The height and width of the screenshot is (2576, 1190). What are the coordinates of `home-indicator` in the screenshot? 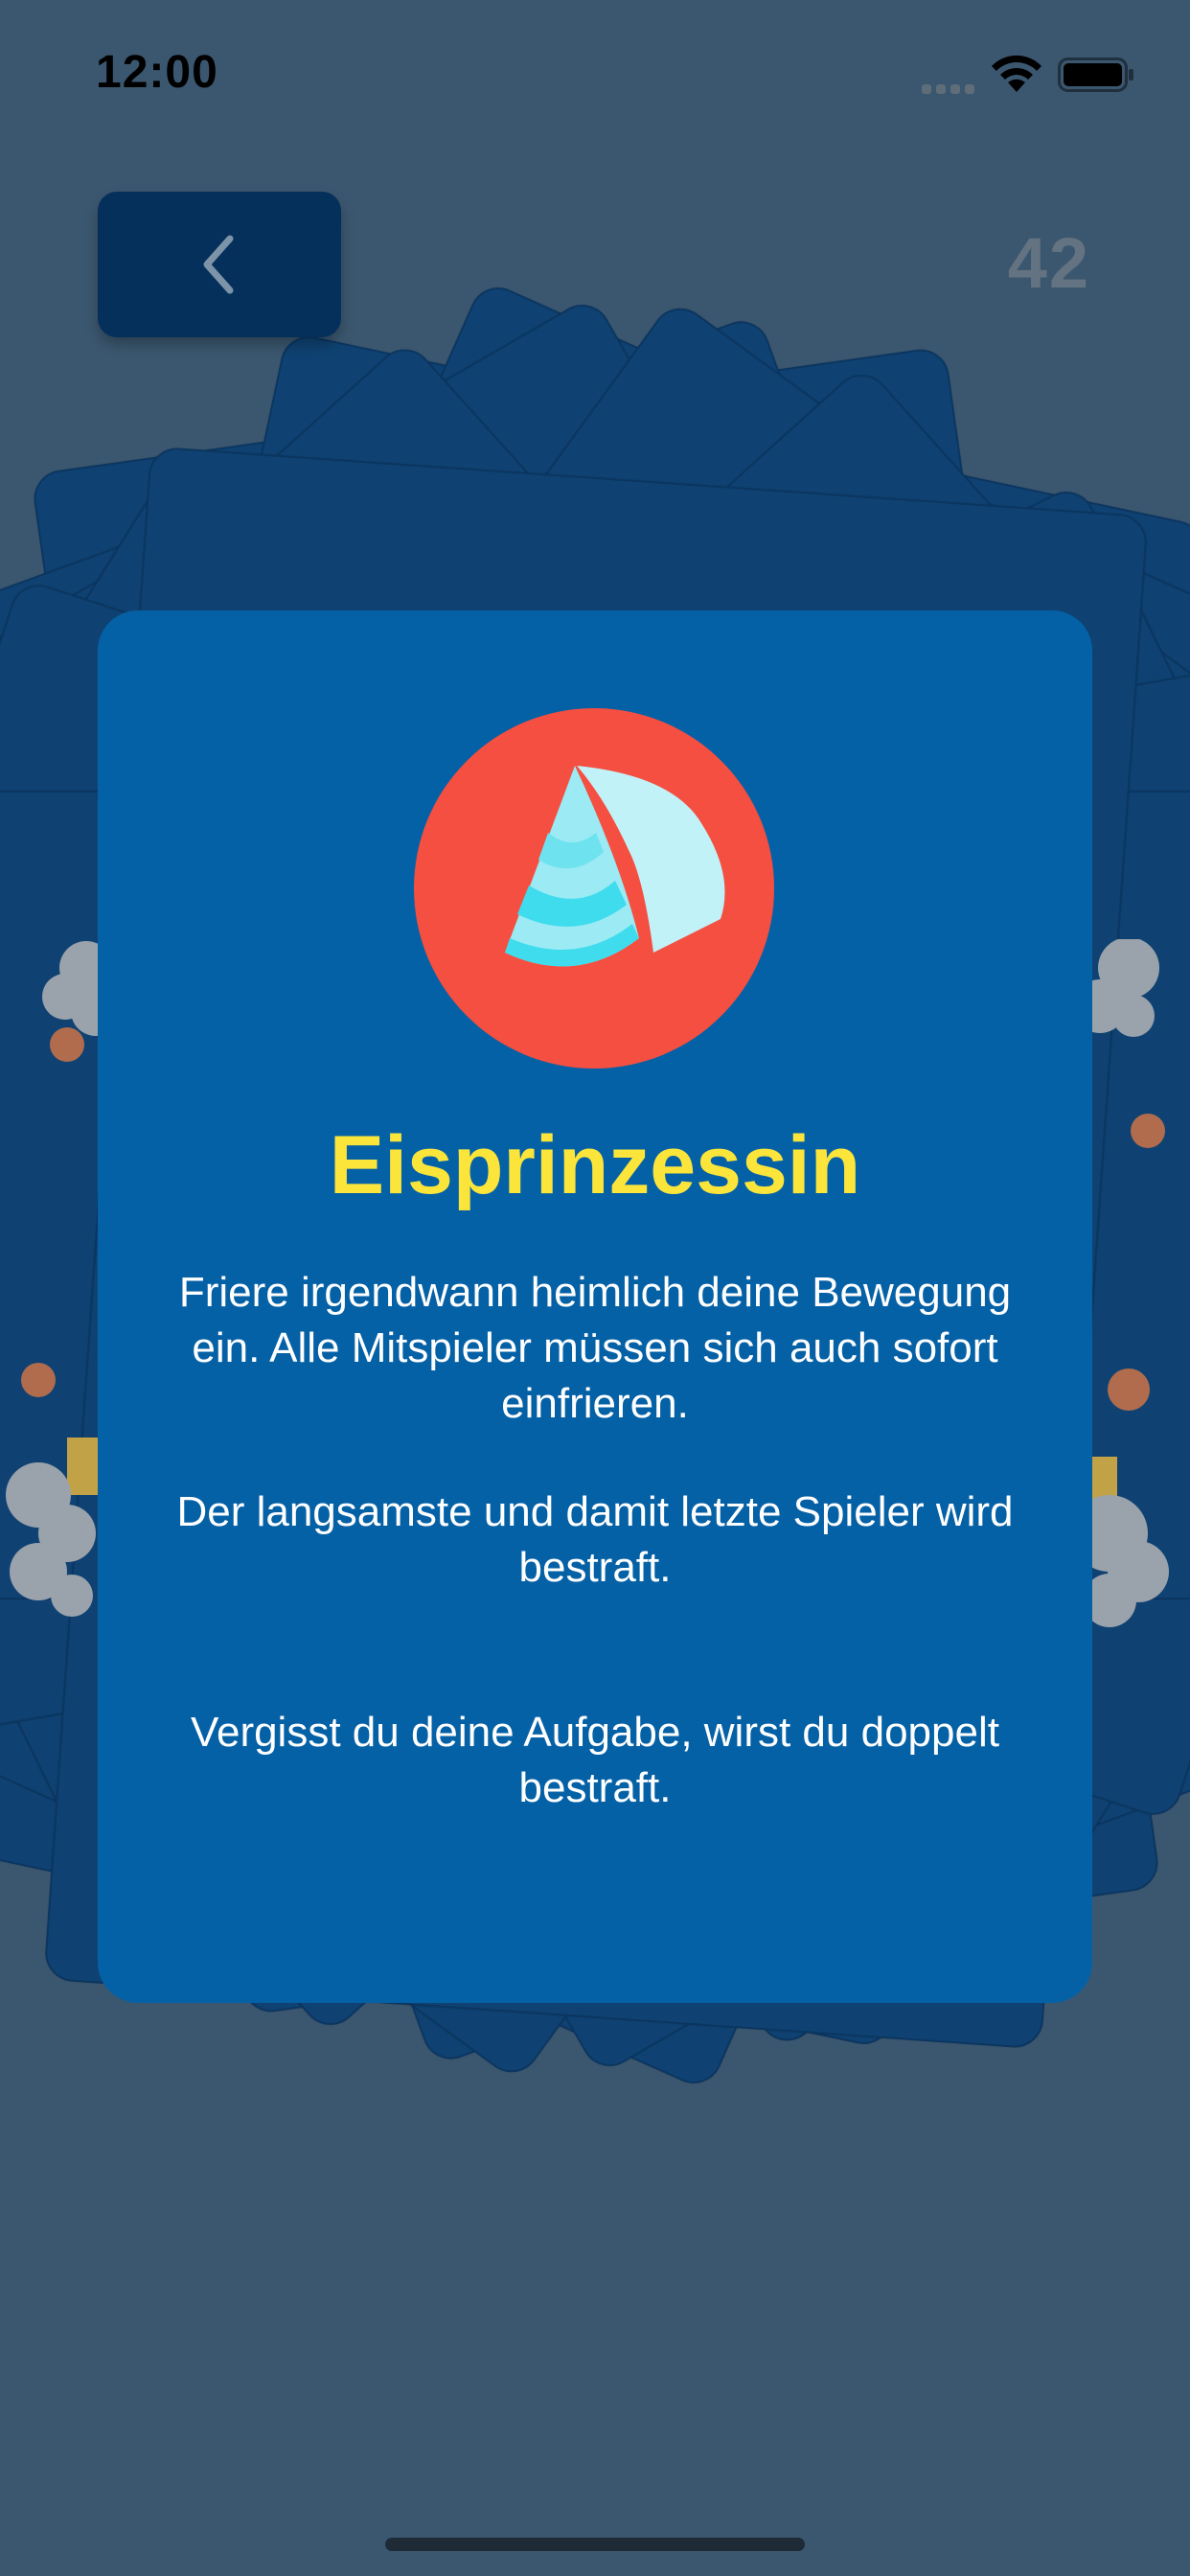 It's located at (595, 2544).